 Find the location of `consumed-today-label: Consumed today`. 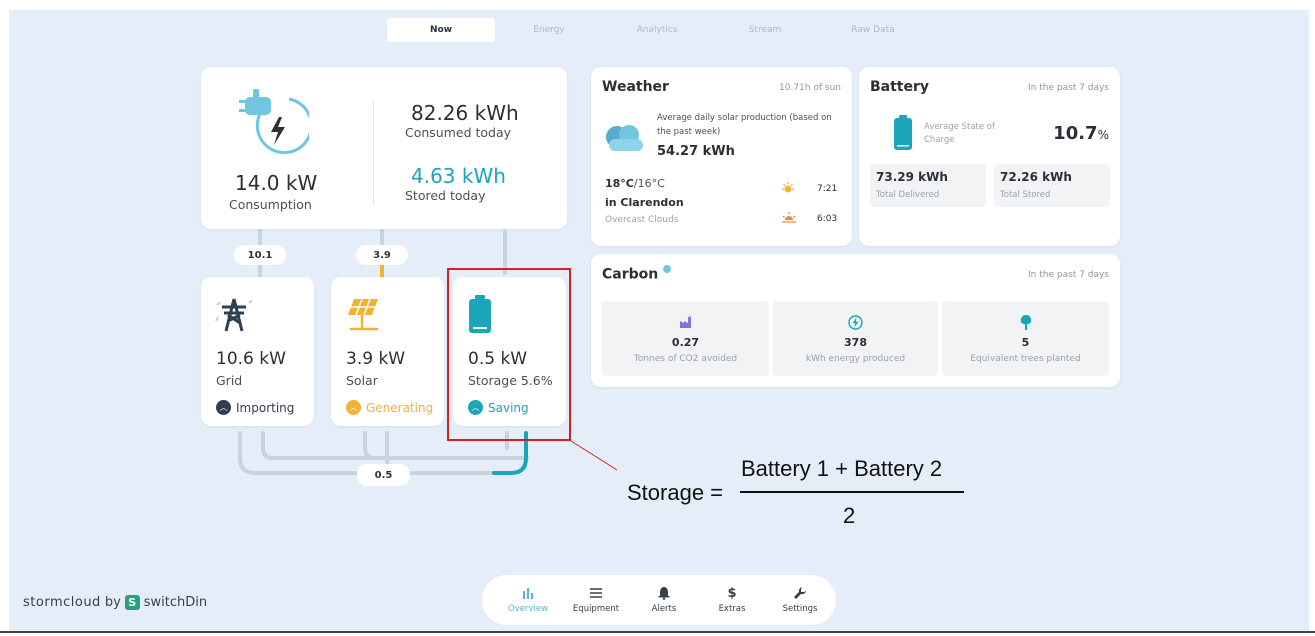

consumed-today-label: Consumed today is located at coordinates (458, 132).